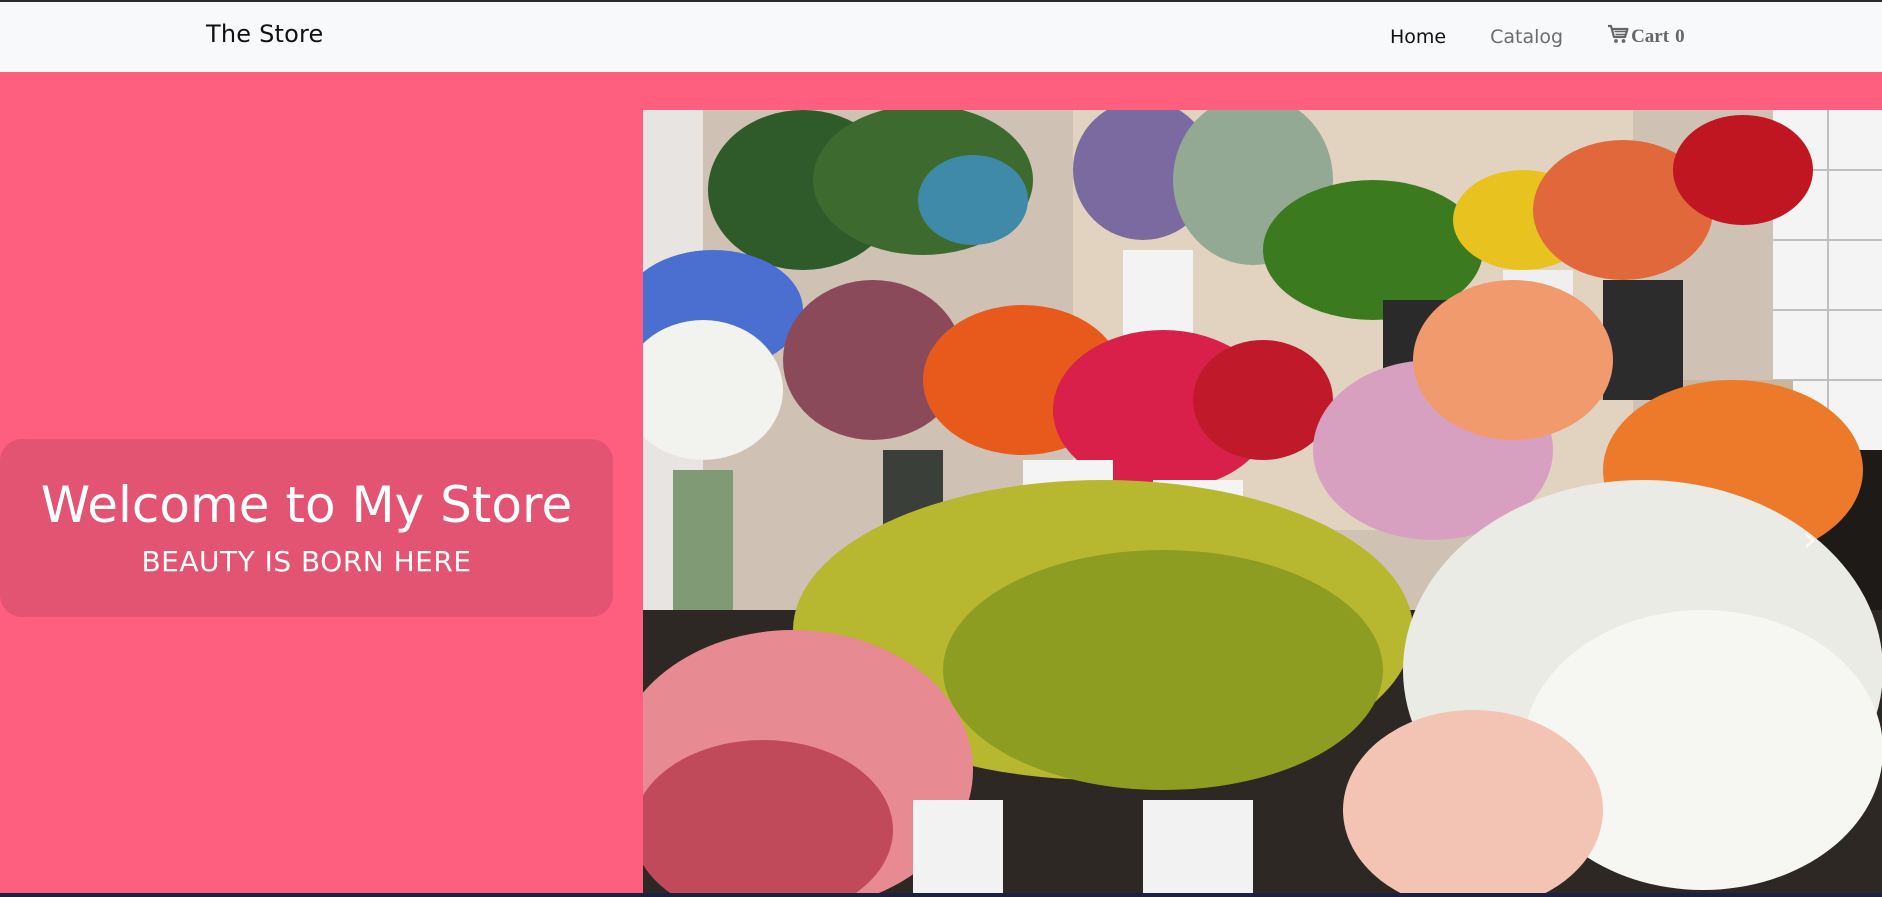  What do you see at coordinates (941, 895) in the screenshot?
I see `bottom-border` at bounding box center [941, 895].